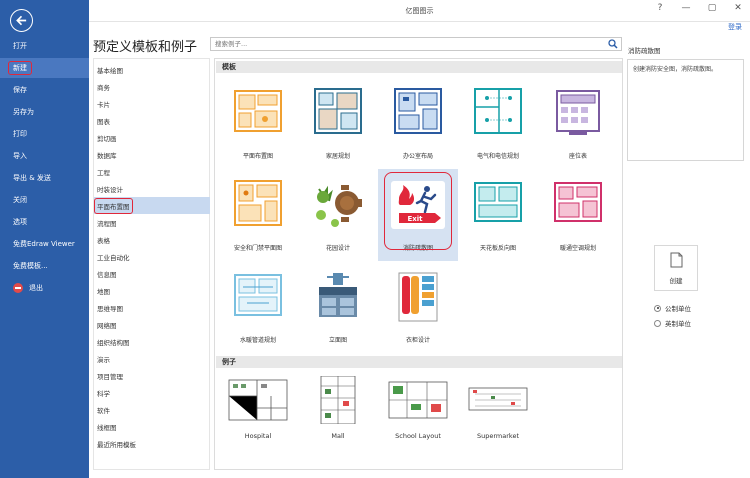 Image resolution: width=750 pixels, height=478 pixels. I want to click on template-label: 座位表, so click(577, 156).